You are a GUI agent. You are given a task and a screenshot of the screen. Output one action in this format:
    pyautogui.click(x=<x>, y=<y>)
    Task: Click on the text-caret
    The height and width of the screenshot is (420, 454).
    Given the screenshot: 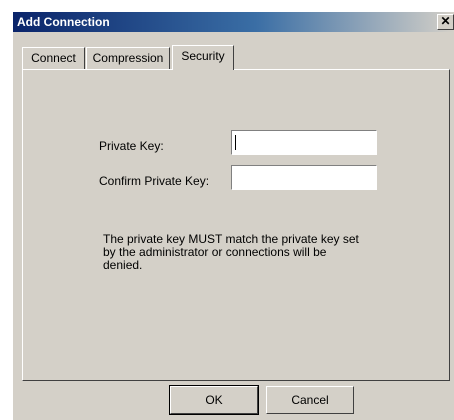 What is the action you would take?
    pyautogui.click(x=235, y=142)
    